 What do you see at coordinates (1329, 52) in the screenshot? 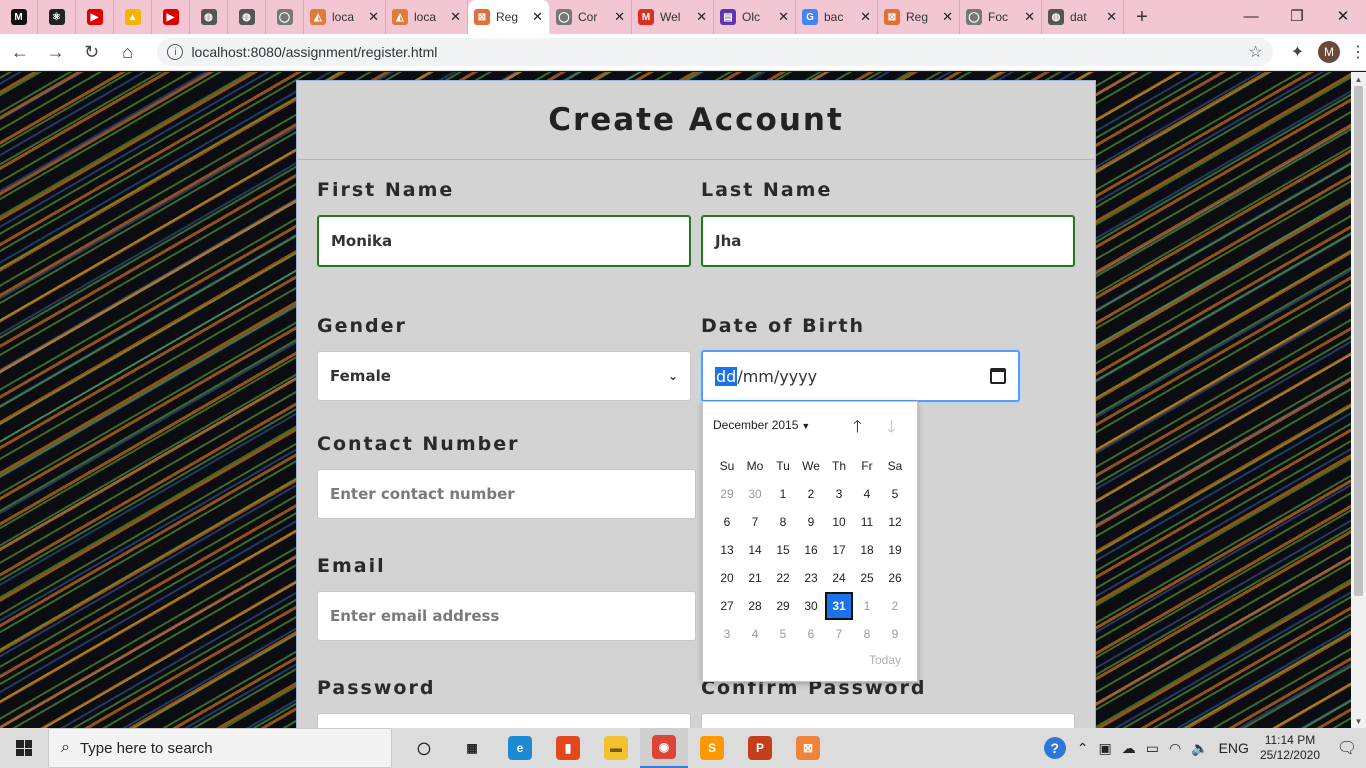
I see `profile-avatar: M` at bounding box center [1329, 52].